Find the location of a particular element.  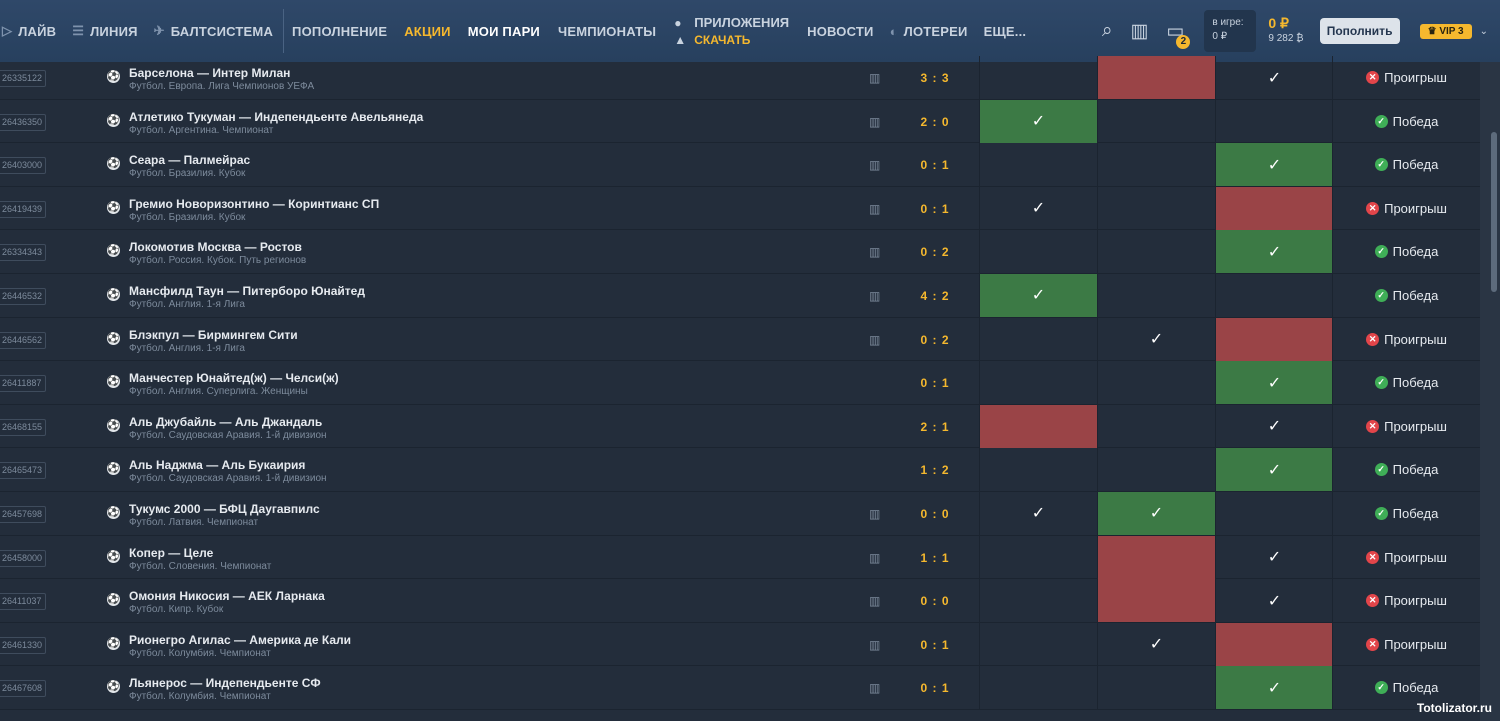

scrollbar is located at coordinates (1490, 391).